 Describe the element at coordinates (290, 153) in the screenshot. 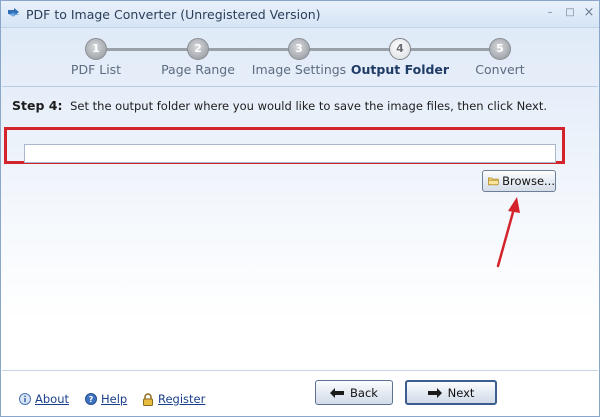

I see `output-folder-input` at that location.